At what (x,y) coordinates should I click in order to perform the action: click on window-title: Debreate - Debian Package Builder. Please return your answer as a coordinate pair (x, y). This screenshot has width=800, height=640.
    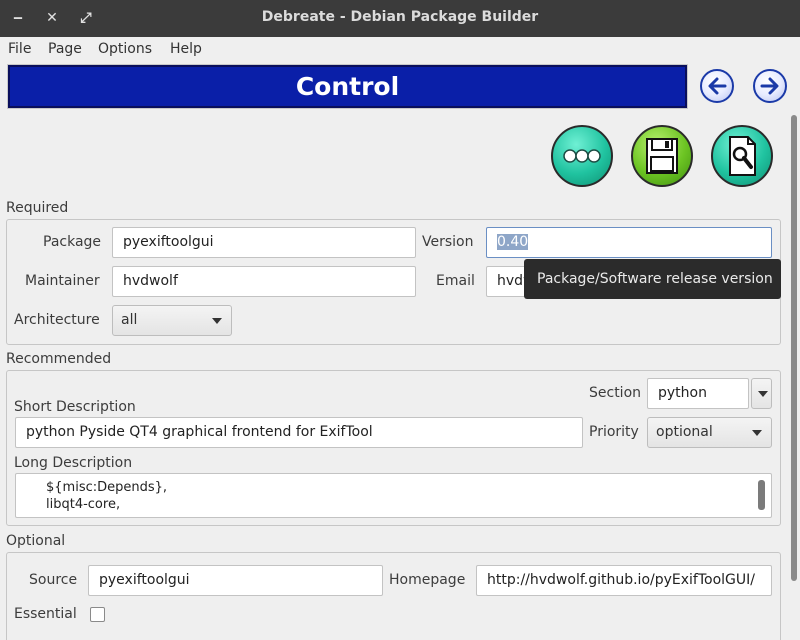
    Looking at the image, I should click on (400, 17).